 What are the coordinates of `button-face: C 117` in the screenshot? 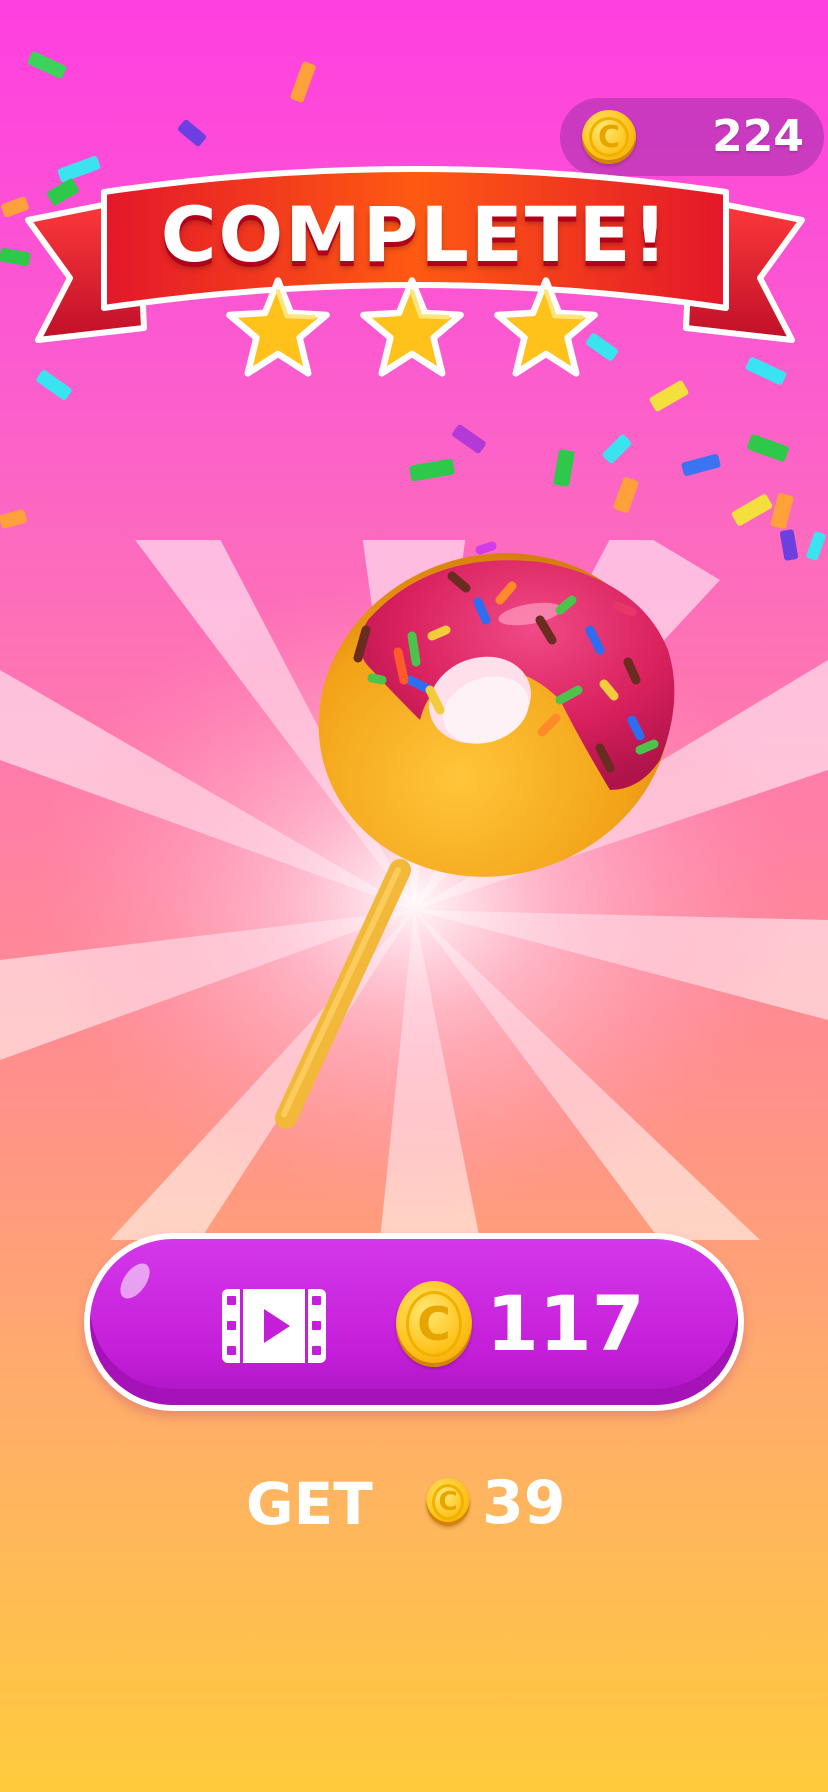 It's located at (414, 1322).